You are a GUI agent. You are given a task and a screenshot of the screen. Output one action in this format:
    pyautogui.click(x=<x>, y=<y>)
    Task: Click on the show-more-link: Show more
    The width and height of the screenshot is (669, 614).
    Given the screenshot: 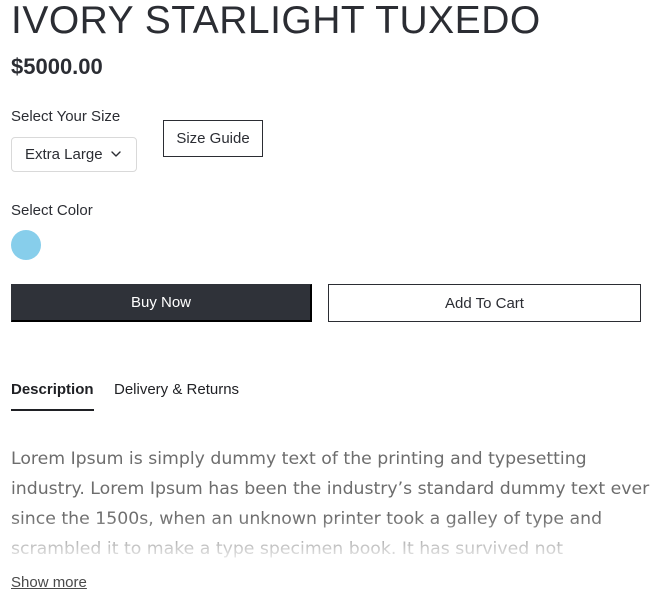 What is the action you would take?
    pyautogui.click(x=49, y=583)
    